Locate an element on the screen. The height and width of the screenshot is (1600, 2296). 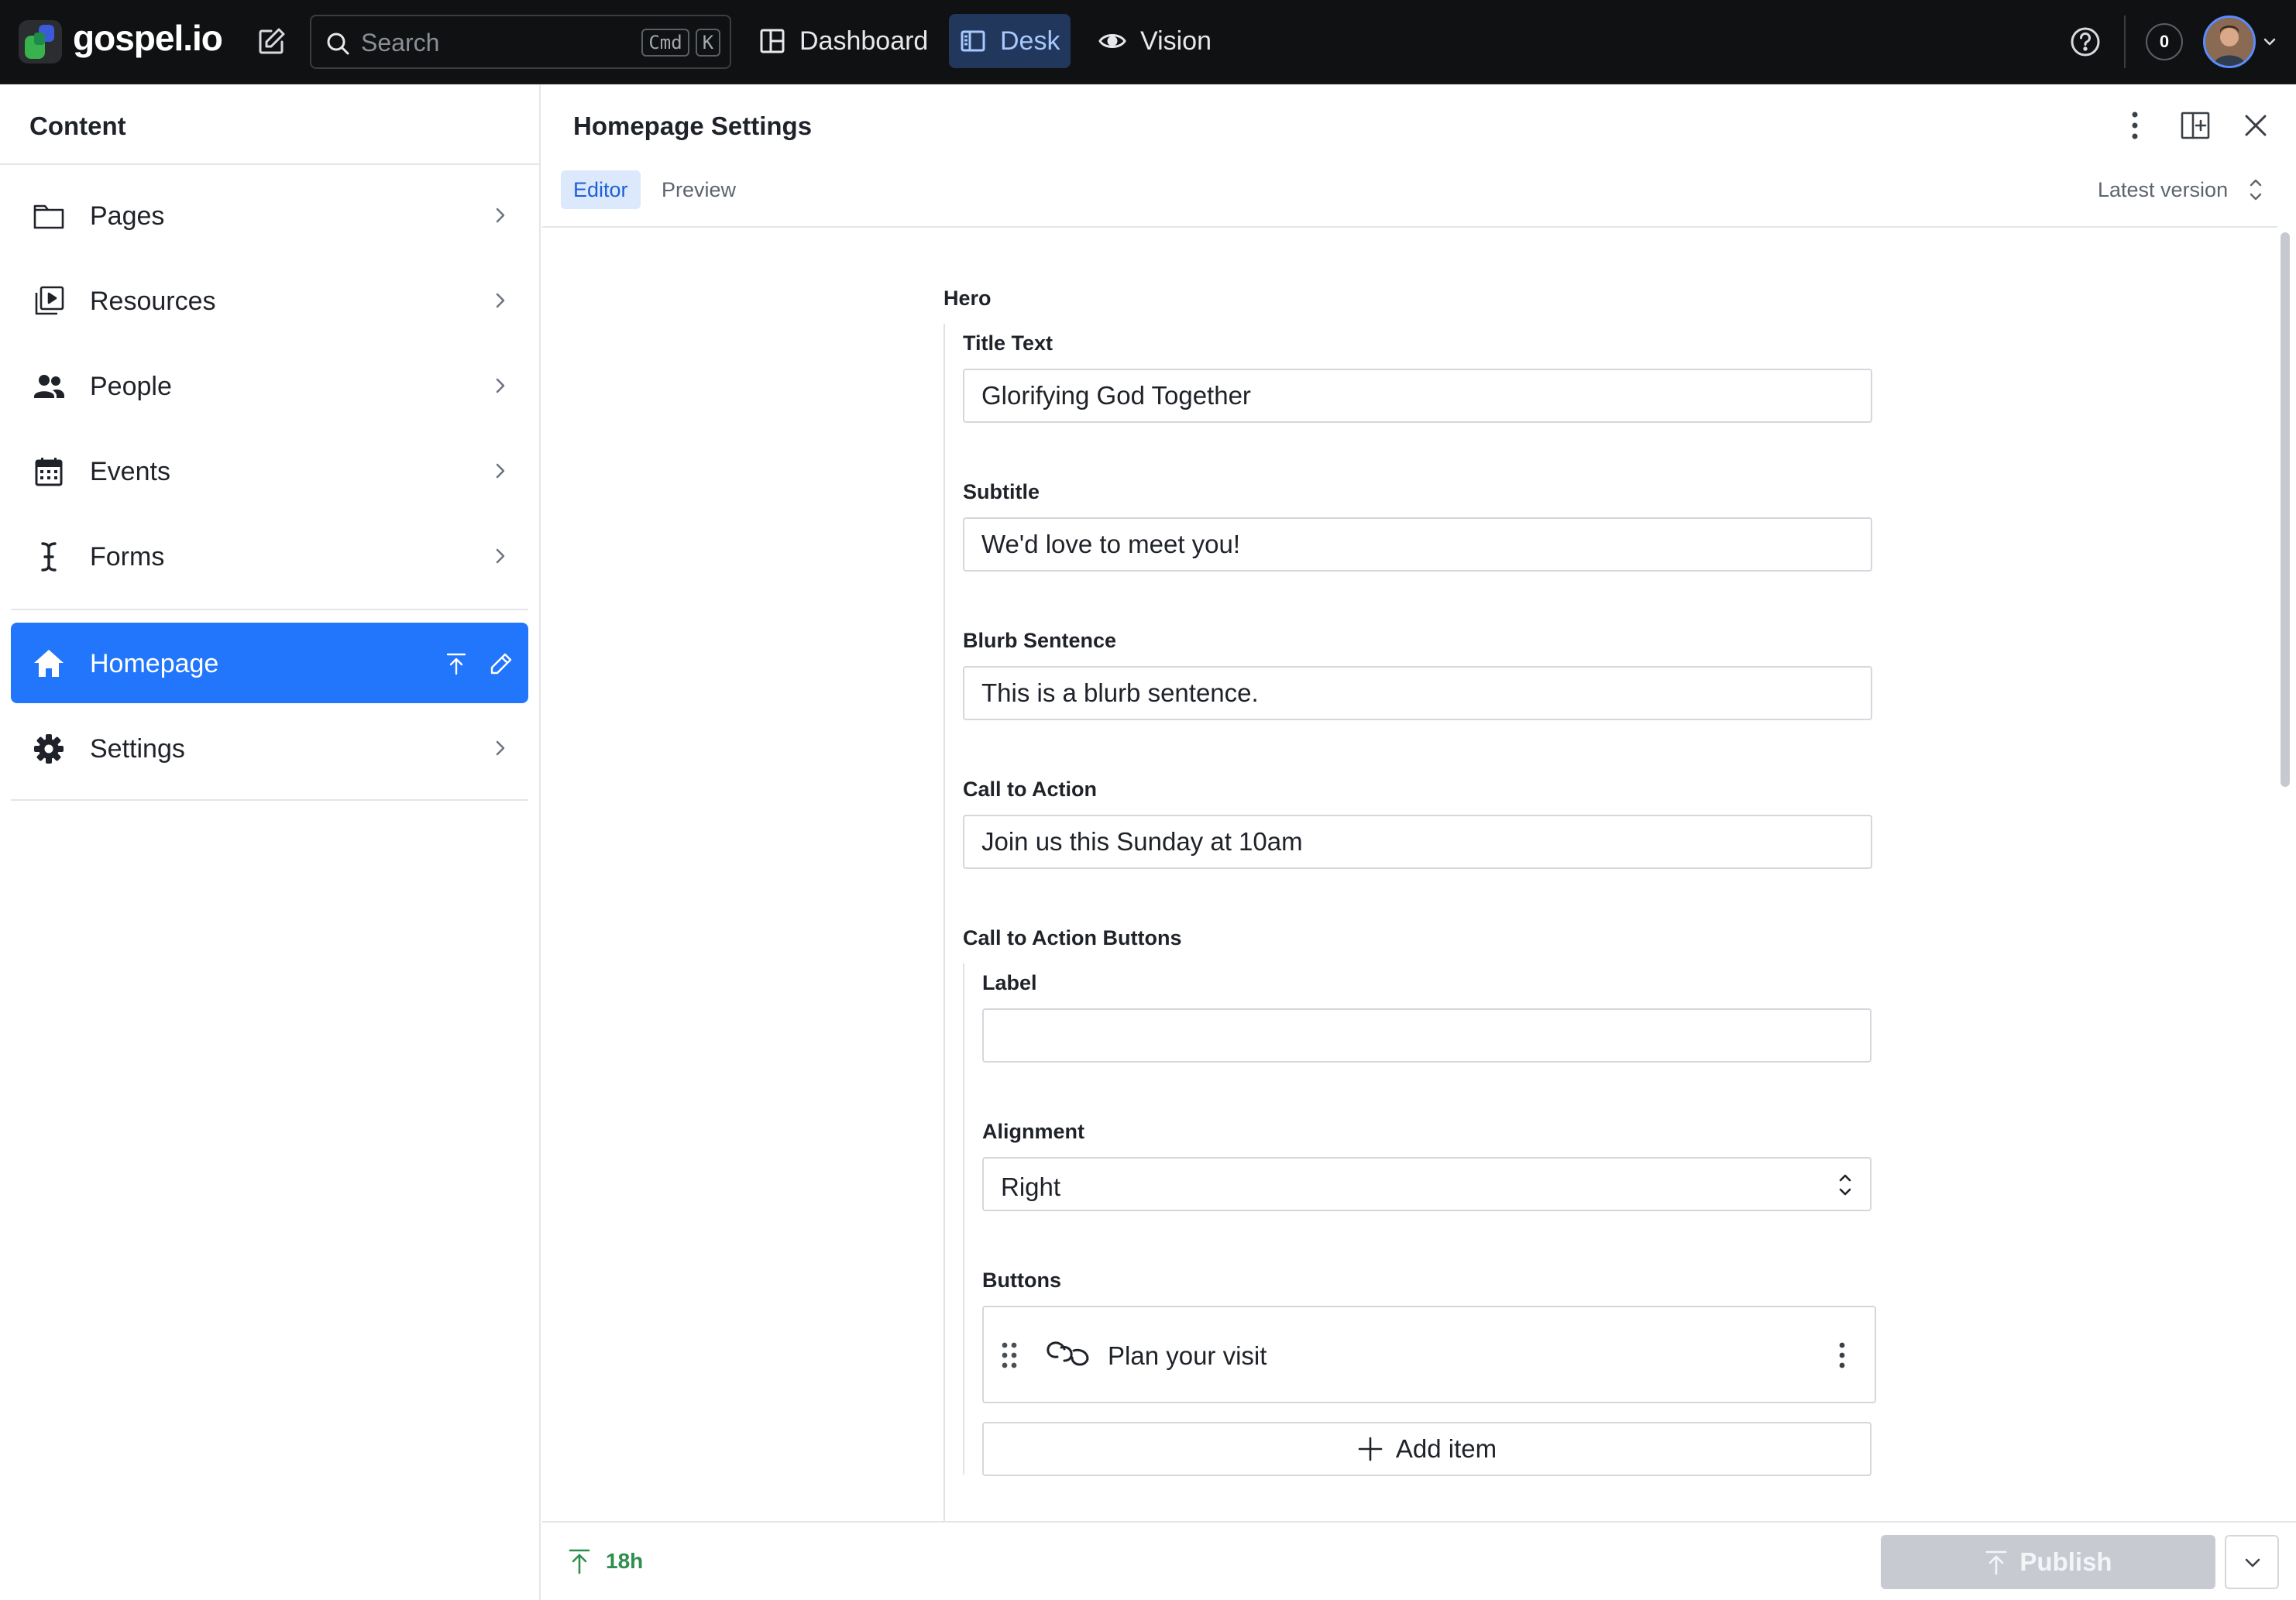
button-label-input is located at coordinates (1427, 1035).